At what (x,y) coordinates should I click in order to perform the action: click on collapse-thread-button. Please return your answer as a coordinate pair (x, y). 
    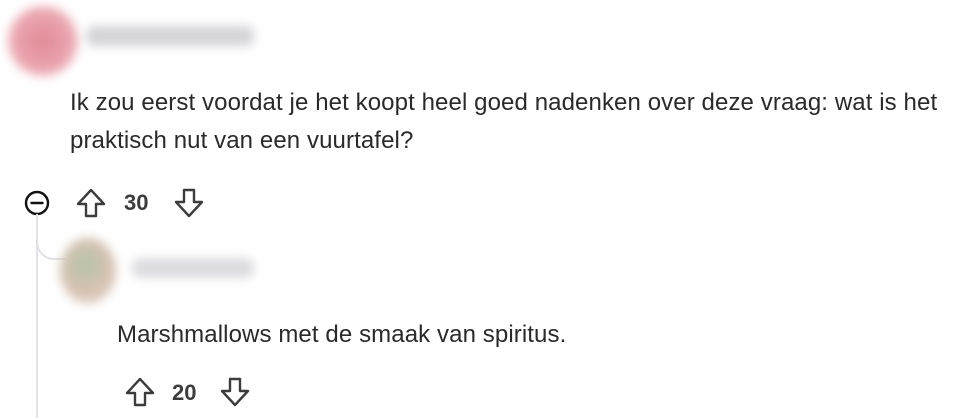
    Looking at the image, I should click on (37, 203).